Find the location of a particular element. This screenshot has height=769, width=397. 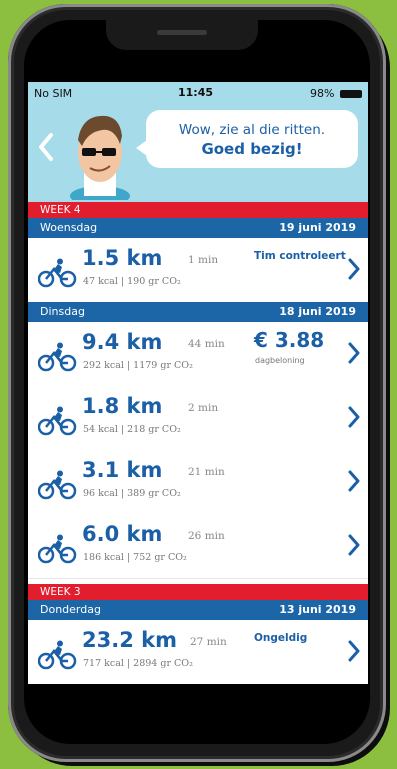

coach-avatar is located at coordinates (100, 157).